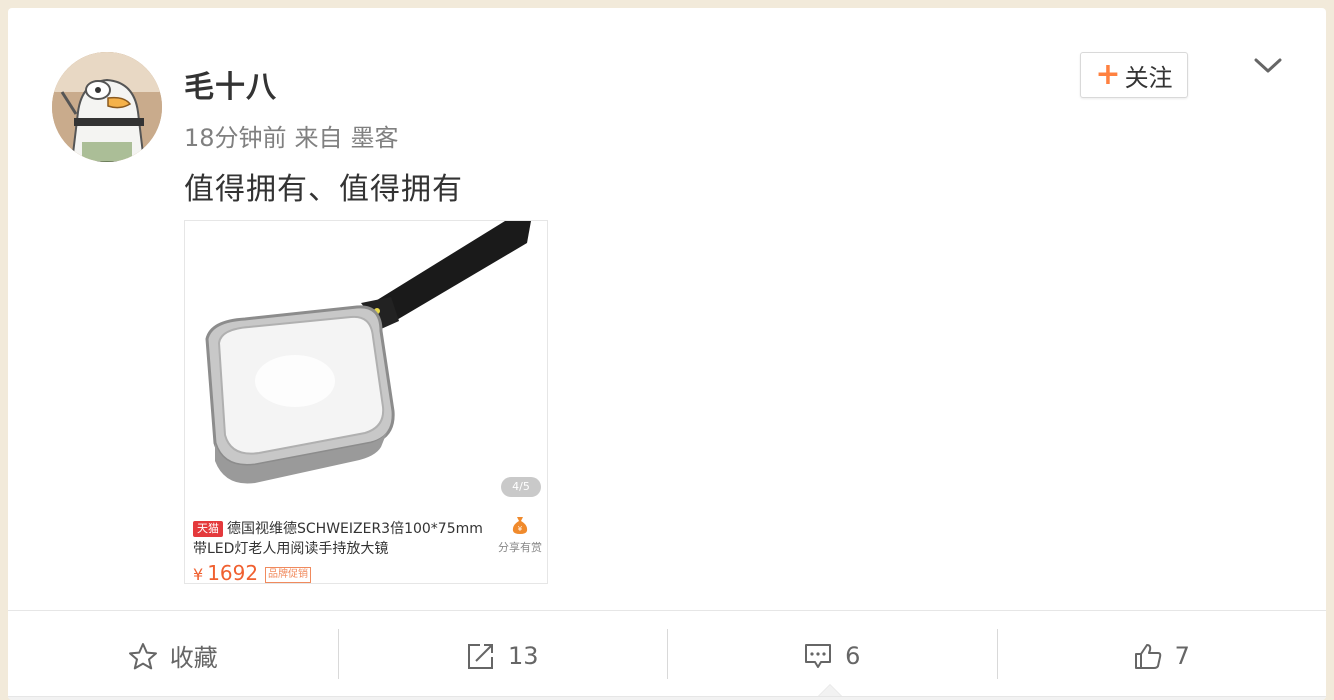 This screenshot has height=700, width=1334. What do you see at coordinates (520, 547) in the screenshot?
I see `share-reward-label: 分享有赏` at bounding box center [520, 547].